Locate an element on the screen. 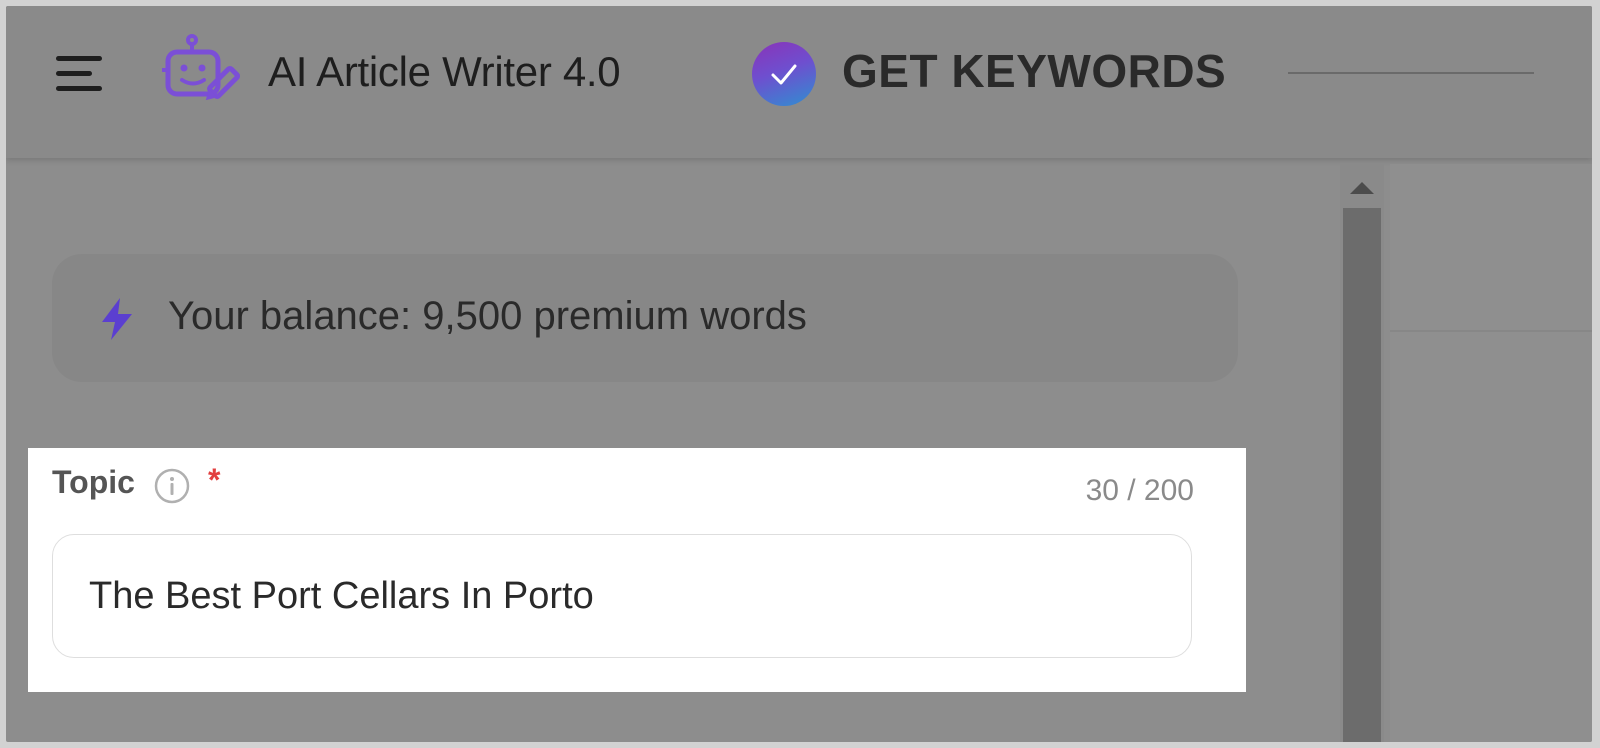 The image size is (1600, 748). hamburger-menu-icon is located at coordinates (82, 74).